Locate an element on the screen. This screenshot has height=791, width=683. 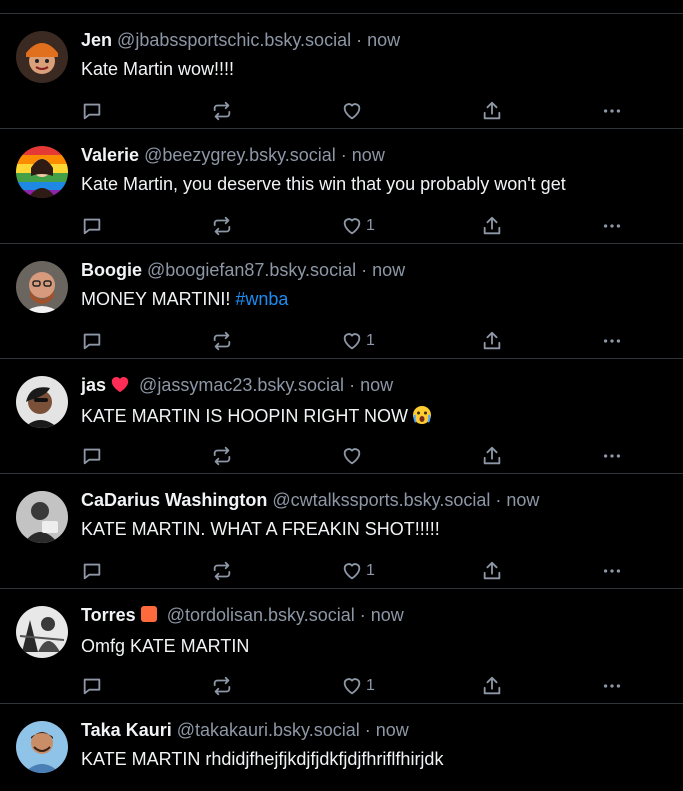
repost-icon is located at coordinates (222, 111).